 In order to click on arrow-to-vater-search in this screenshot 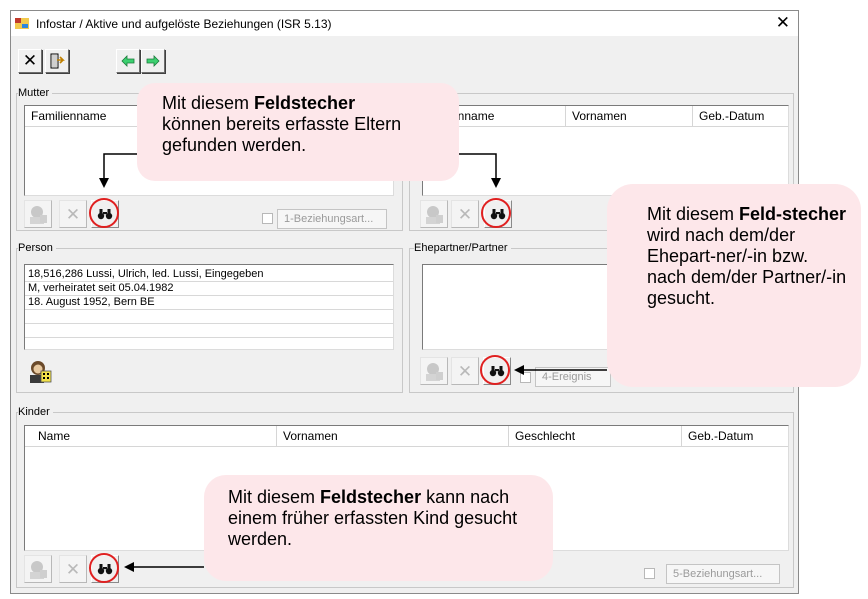, I will do `click(480, 170)`.